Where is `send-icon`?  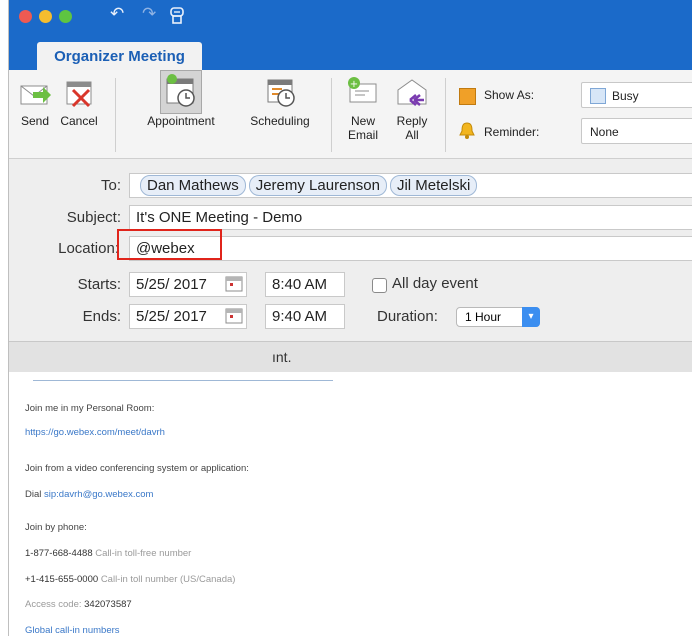 send-icon is located at coordinates (35, 95).